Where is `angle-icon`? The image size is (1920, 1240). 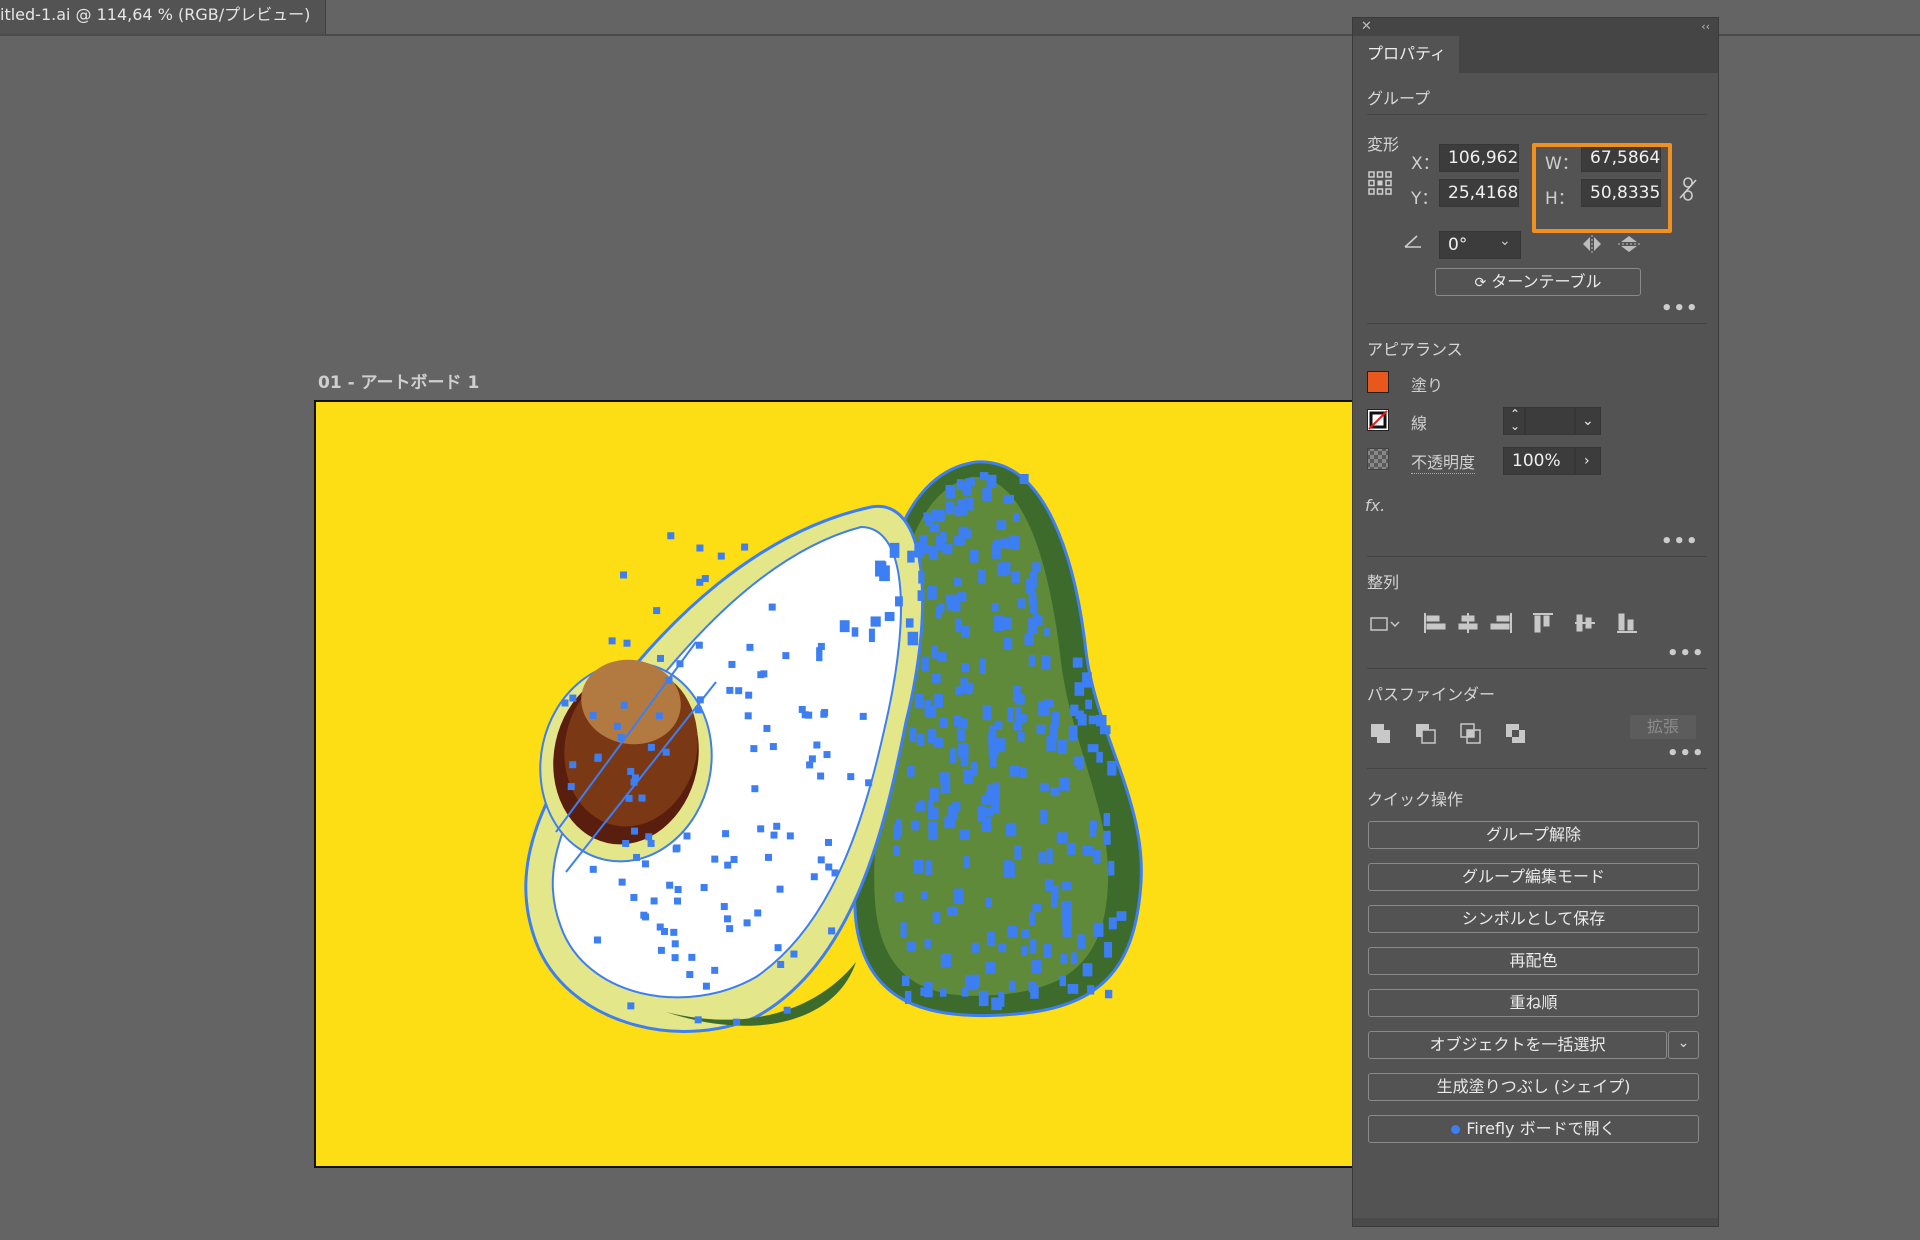
angle-icon is located at coordinates (1413, 241).